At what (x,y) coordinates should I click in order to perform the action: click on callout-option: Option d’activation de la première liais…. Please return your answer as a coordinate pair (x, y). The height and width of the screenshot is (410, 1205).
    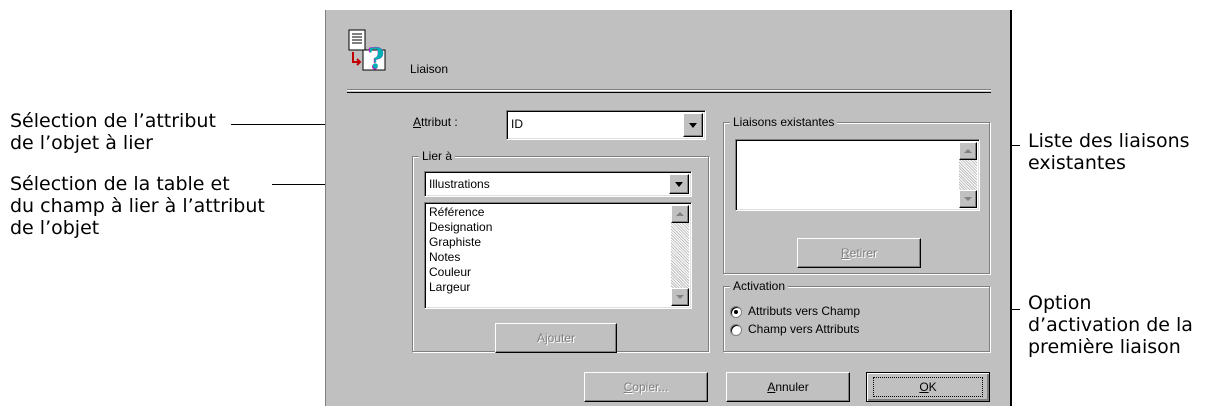
    Looking at the image, I should click on (1110, 325).